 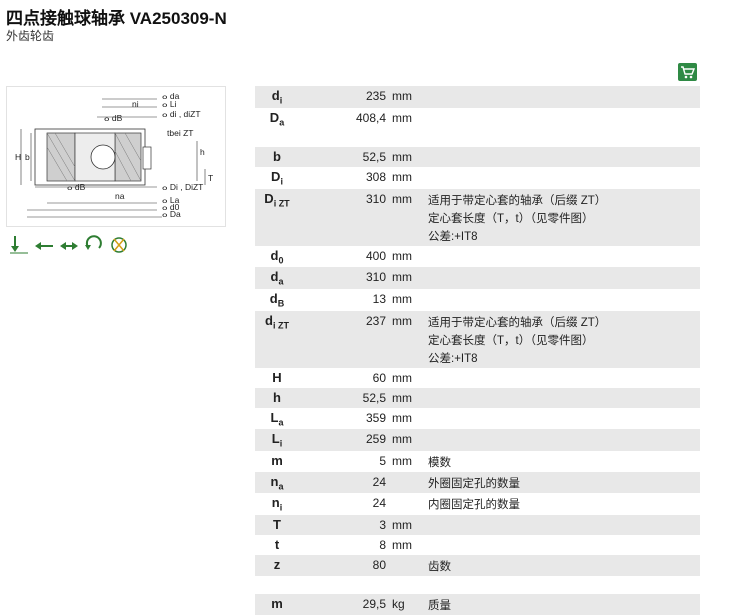 I want to click on spec-symbol: d0, so click(x=277, y=256).